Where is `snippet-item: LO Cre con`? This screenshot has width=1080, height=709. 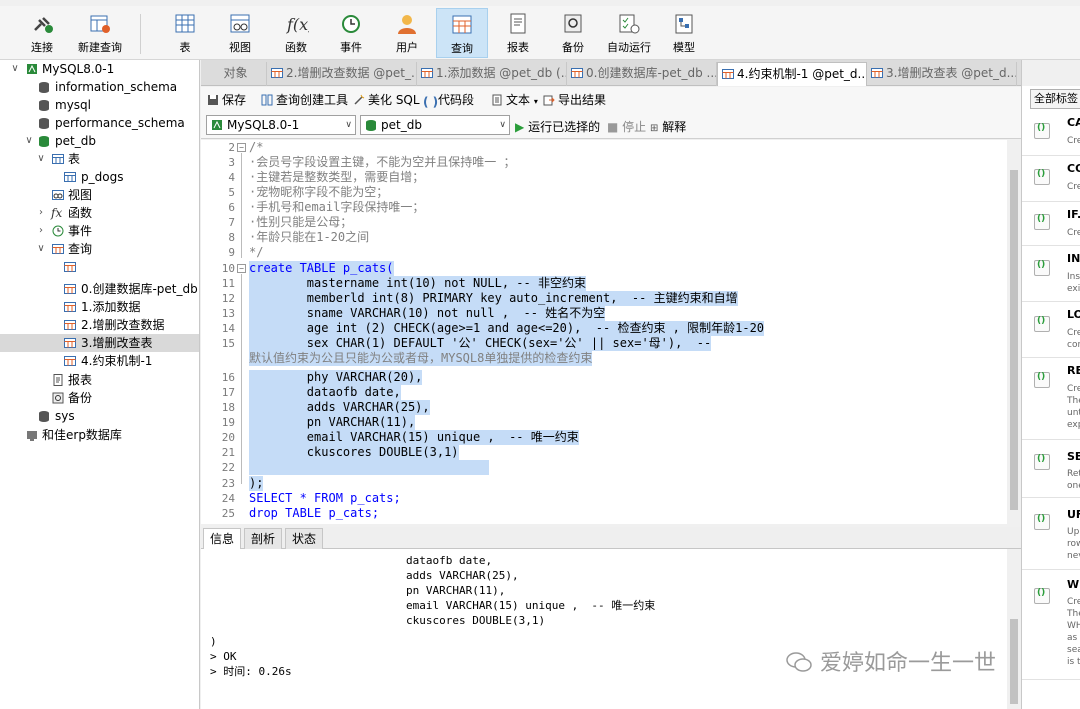 snippet-item: LO Cre con is located at coordinates (1051, 330).